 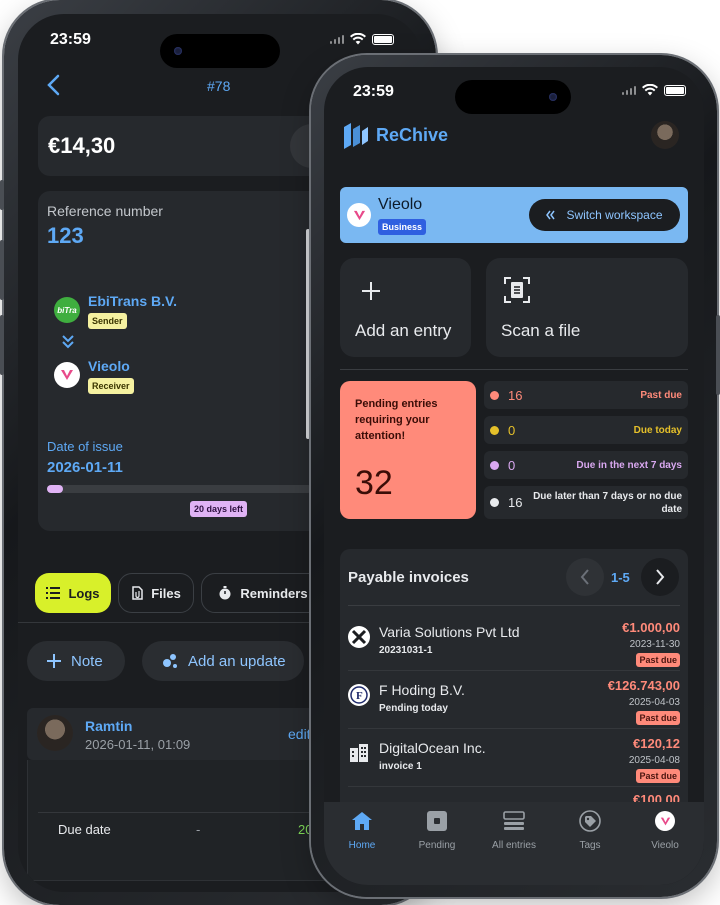 What do you see at coordinates (132, 301) in the screenshot?
I see `sender-name: EbiTrans B.V.` at bounding box center [132, 301].